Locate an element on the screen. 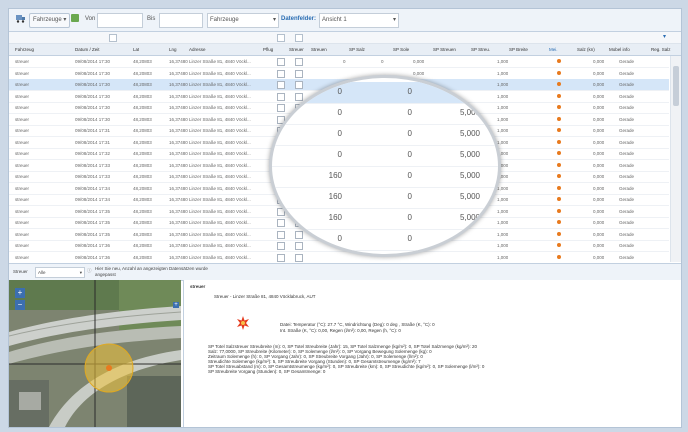 The width and height of the screenshot is (688, 432). type-select: Fahrzeuge ▾ is located at coordinates (243, 20).